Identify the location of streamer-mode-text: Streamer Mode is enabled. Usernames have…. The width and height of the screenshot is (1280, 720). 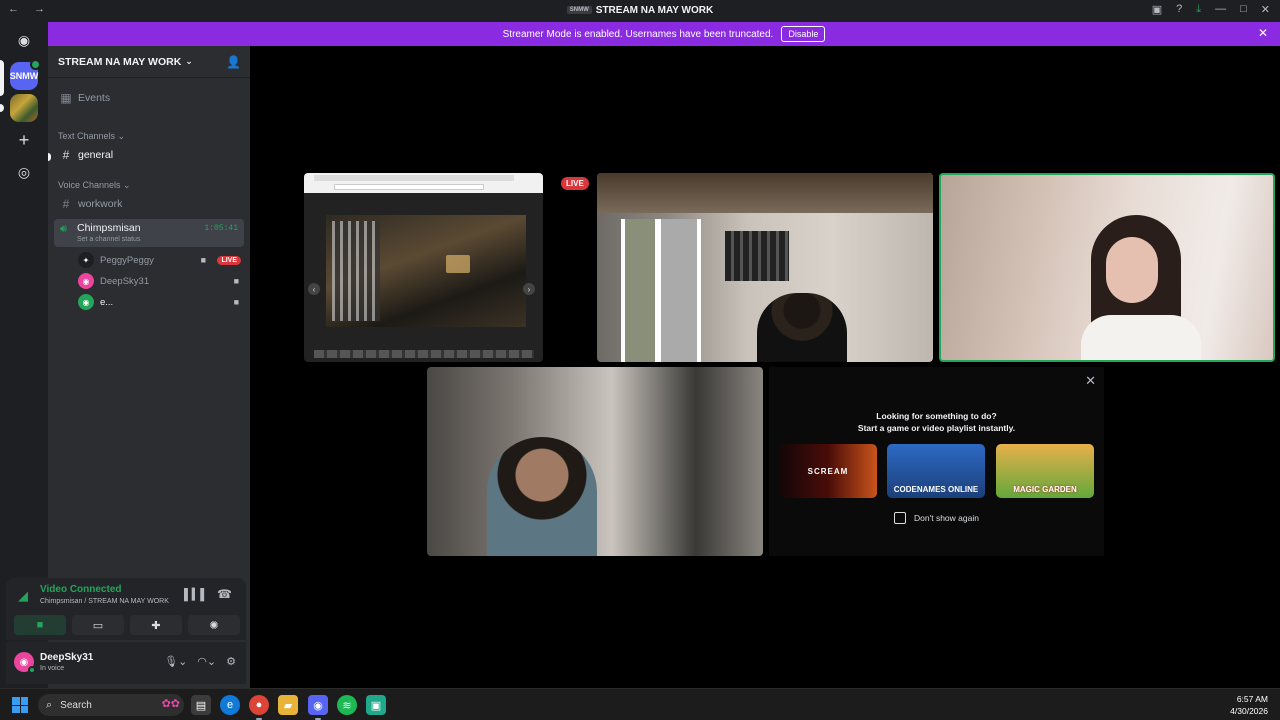
(638, 34).